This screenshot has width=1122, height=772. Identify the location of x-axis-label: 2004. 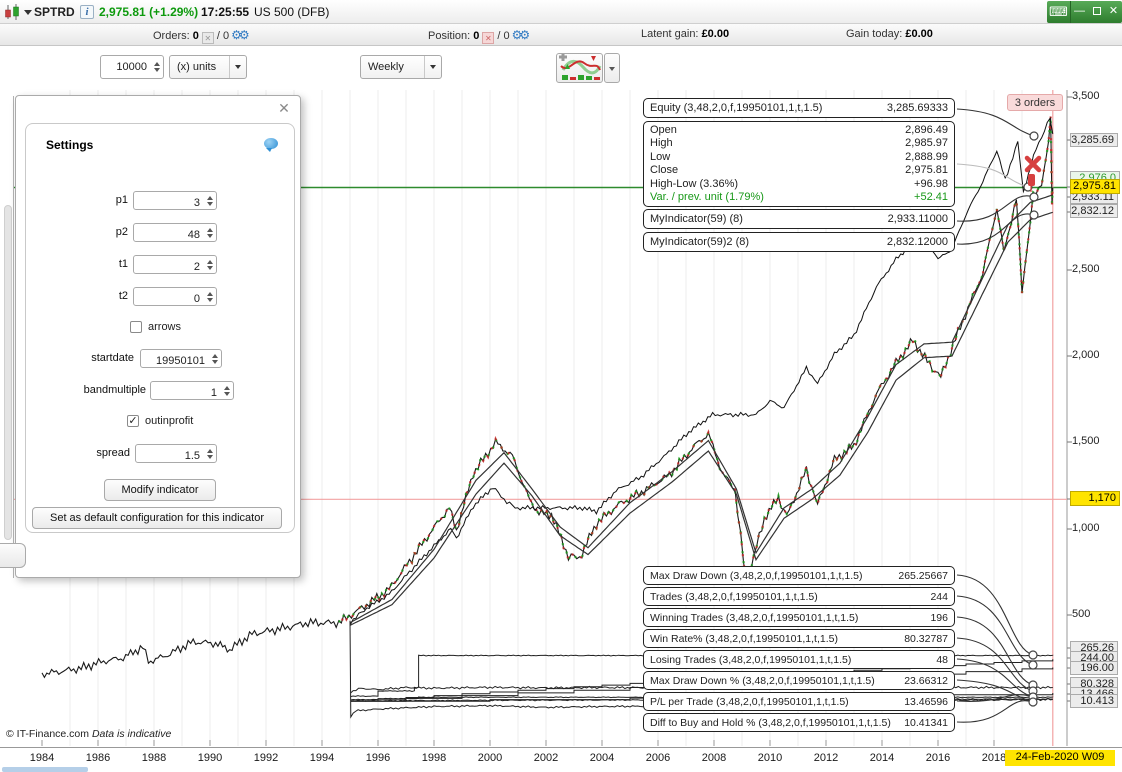
(602, 758).